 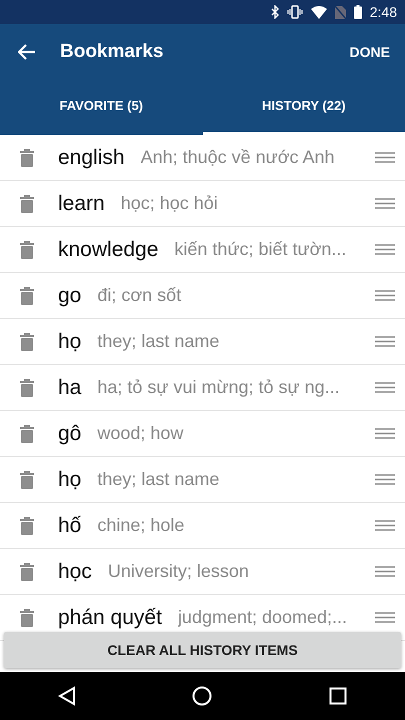 I want to click on wifi-icon, so click(x=318, y=12).